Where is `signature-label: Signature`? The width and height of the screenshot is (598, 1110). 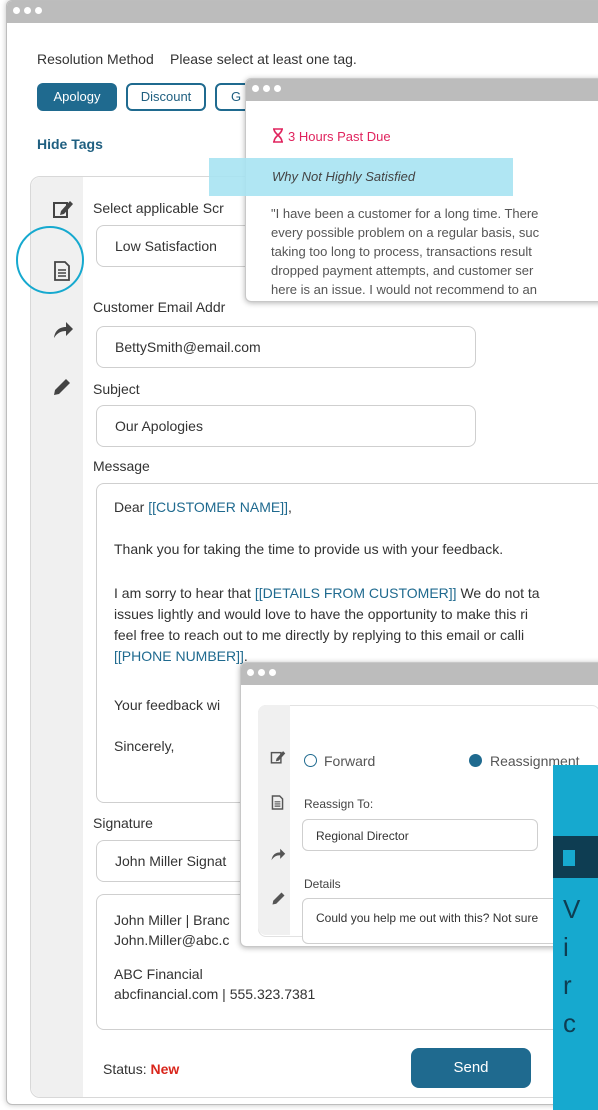 signature-label: Signature is located at coordinates (123, 823).